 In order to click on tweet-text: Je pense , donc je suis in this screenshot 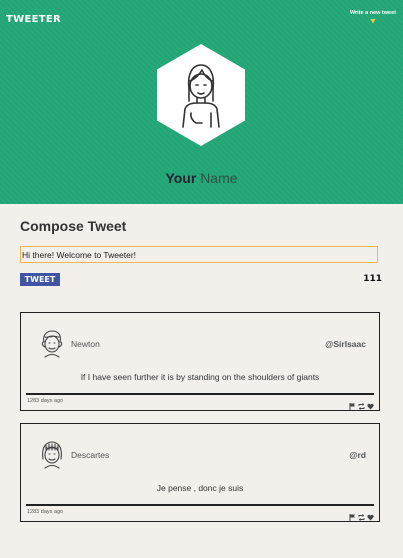, I will do `click(200, 488)`.